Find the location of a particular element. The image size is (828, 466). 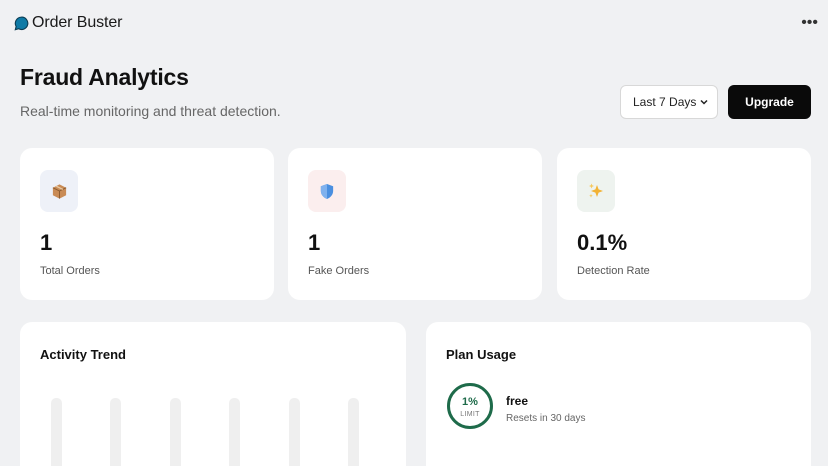

shield-icon is located at coordinates (327, 191).